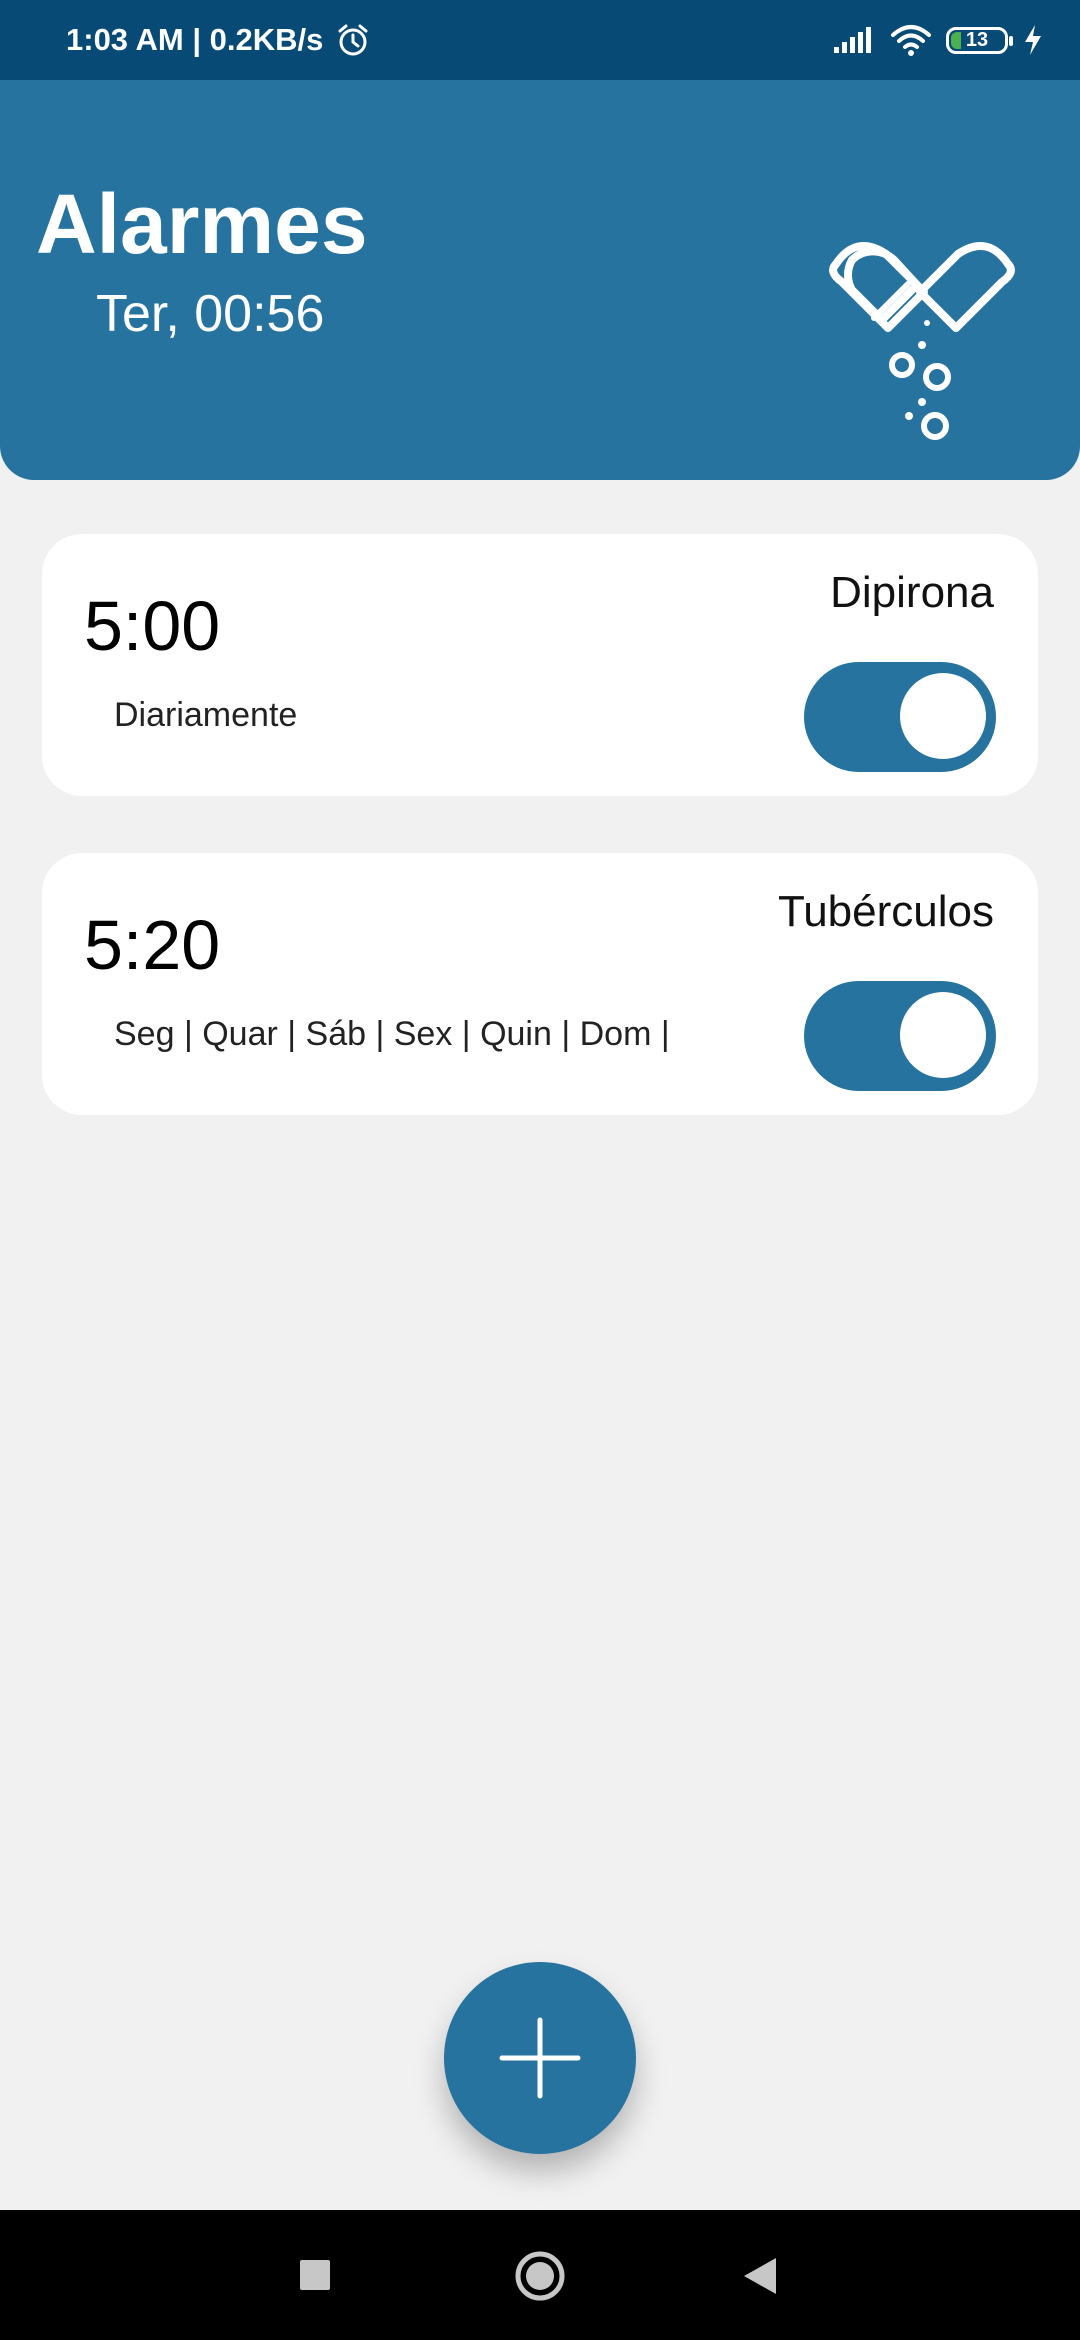  What do you see at coordinates (1033, 40) in the screenshot?
I see `lightning-icon` at bounding box center [1033, 40].